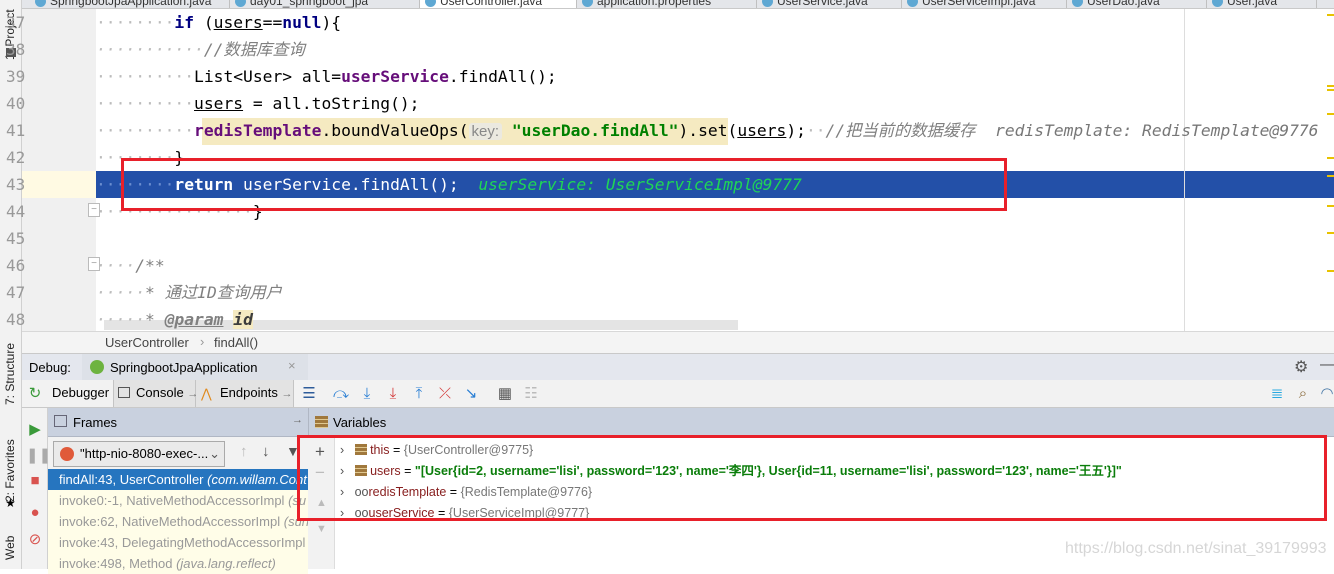 The image size is (1334, 574). I want to click on tab-userdao: UserDao.java, so click(1137, 4).